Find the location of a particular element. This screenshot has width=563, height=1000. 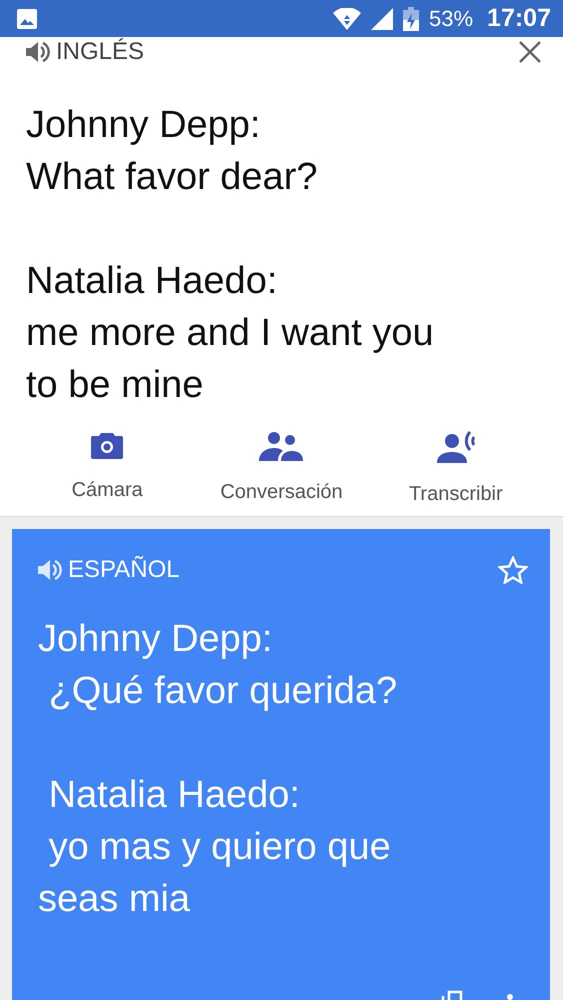

battery-icon is located at coordinates (411, 18).